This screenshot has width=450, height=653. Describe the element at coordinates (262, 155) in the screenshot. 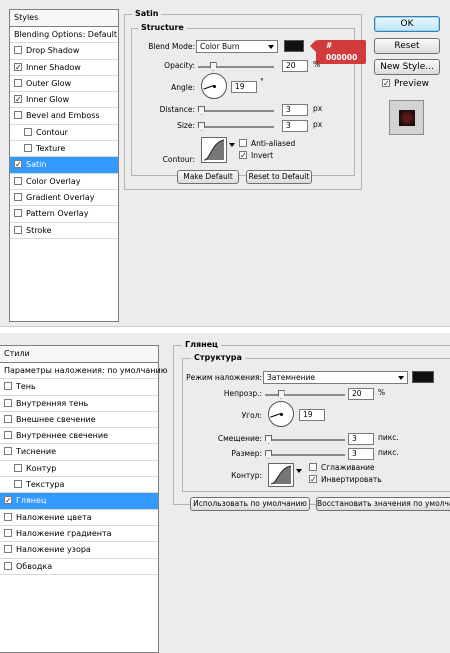

I see `invert-label: Invert` at that location.